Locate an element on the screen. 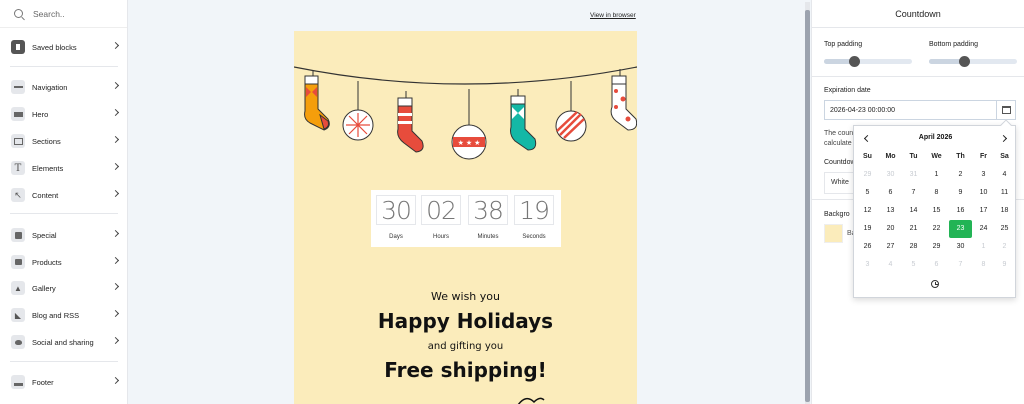  top-padding-slider is located at coordinates (868, 61).